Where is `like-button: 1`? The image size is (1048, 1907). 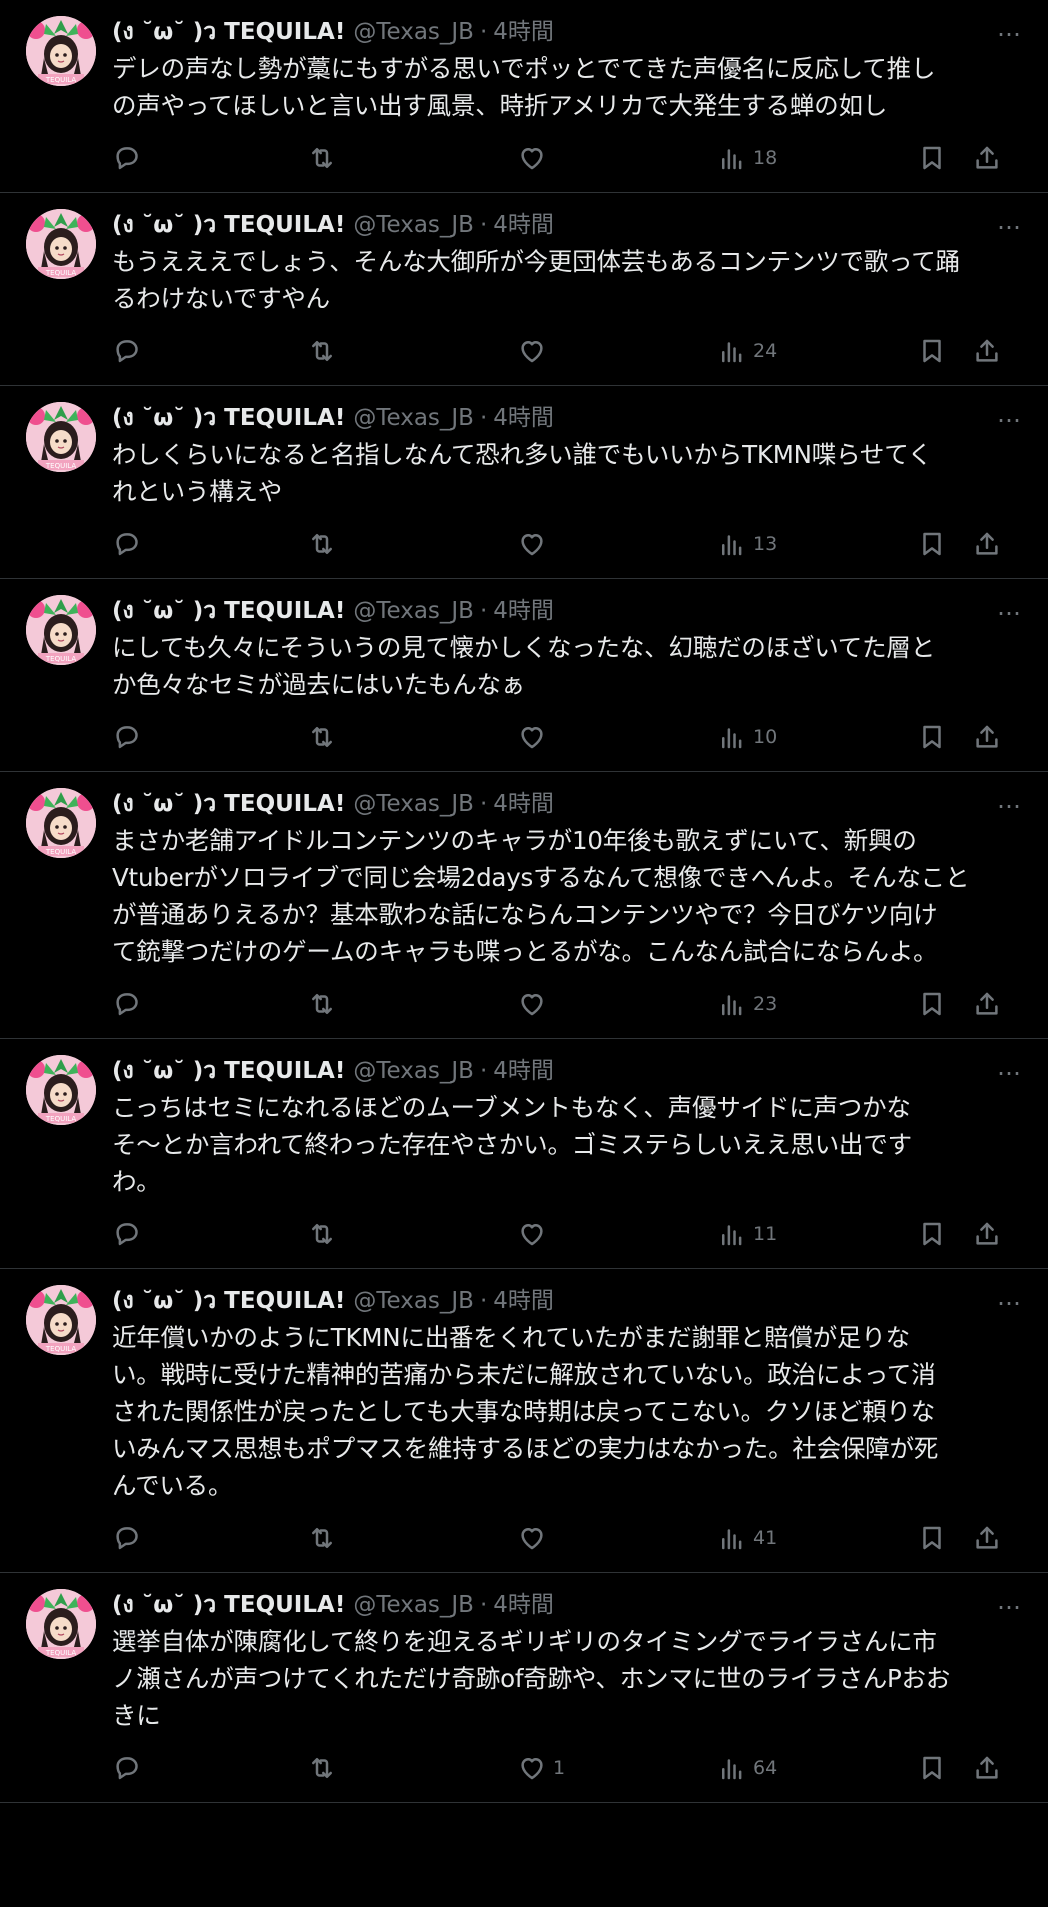 like-button: 1 is located at coordinates (617, 1768).